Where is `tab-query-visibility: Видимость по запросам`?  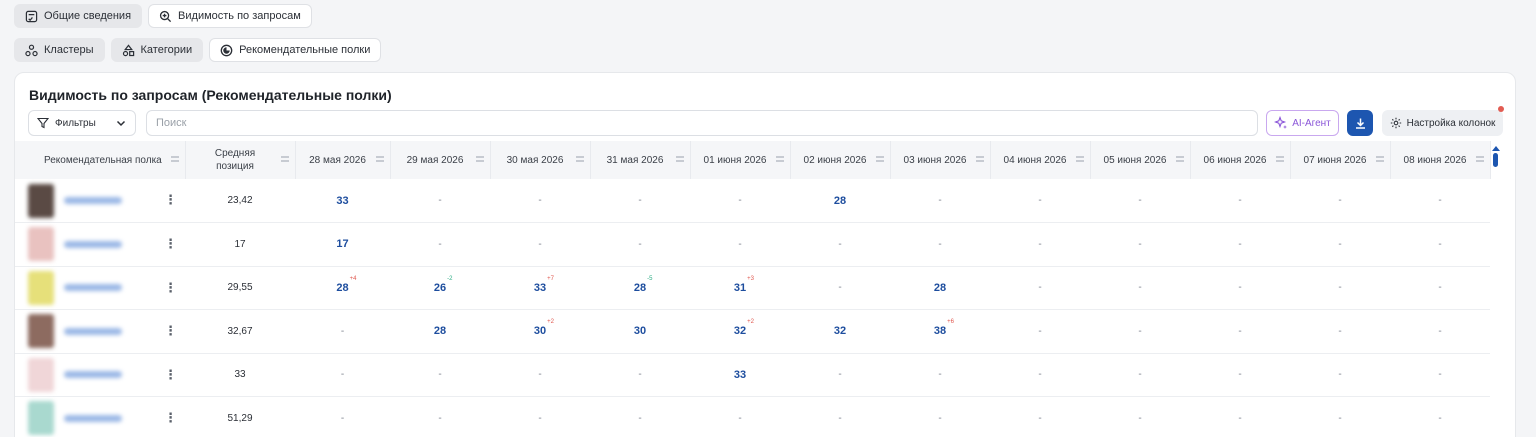
tab-query-visibility: Видимость по запросам is located at coordinates (230, 16).